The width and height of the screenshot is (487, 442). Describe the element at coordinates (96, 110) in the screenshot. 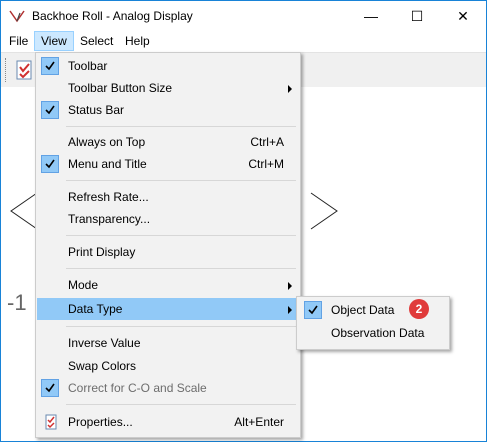

I see `menu-item-label: Status Bar` at that location.